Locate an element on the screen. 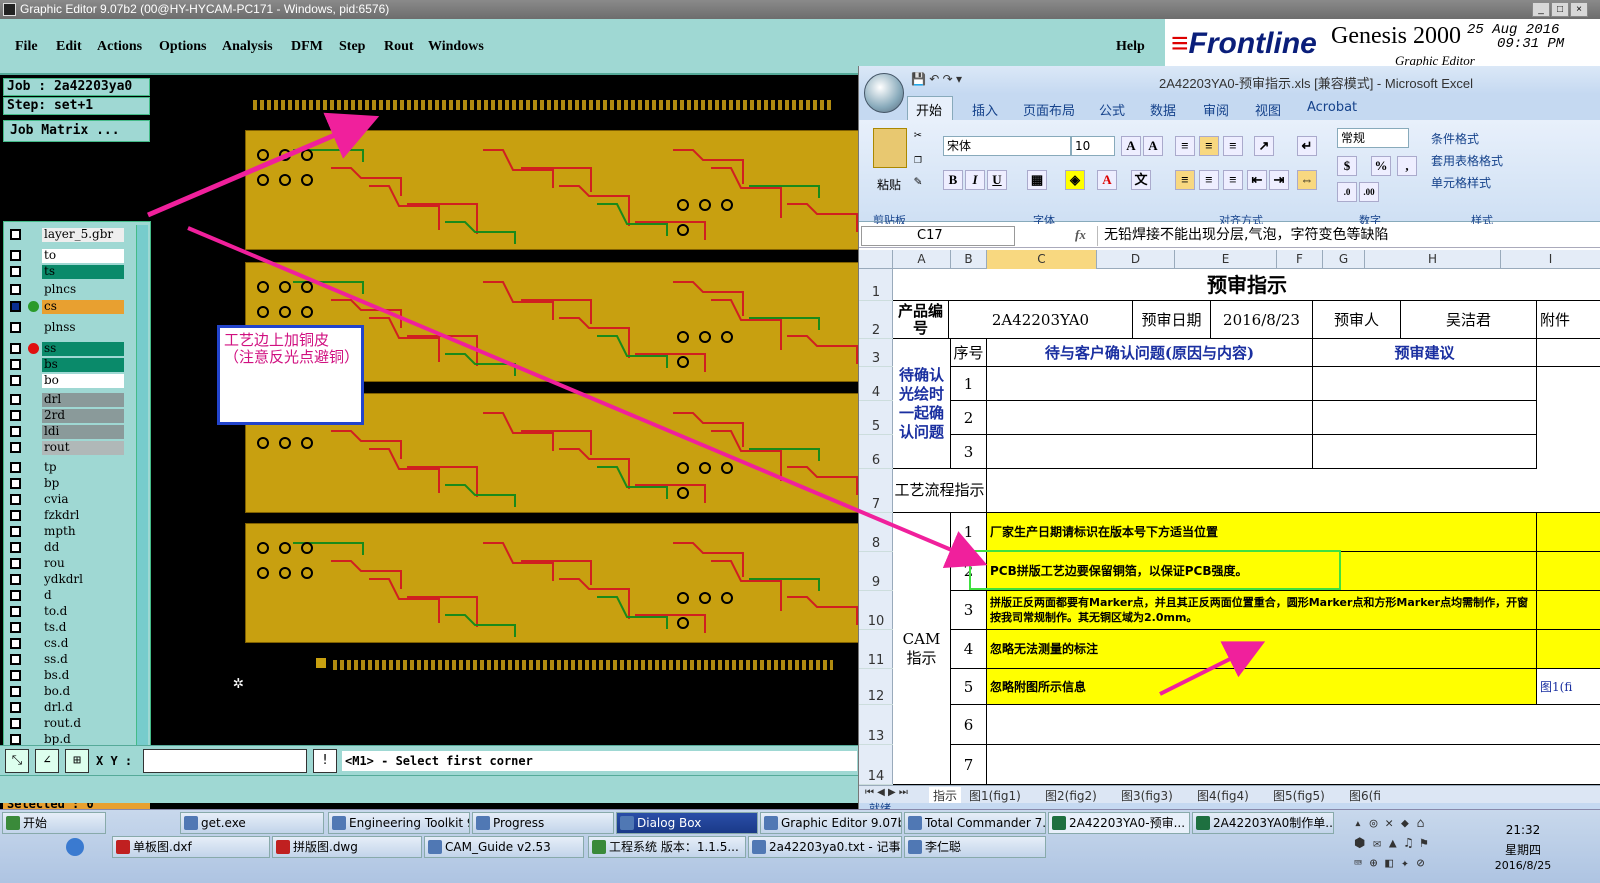 This screenshot has height=883, width=1600. align-left-icon: ≡ is located at coordinates (1185, 180).